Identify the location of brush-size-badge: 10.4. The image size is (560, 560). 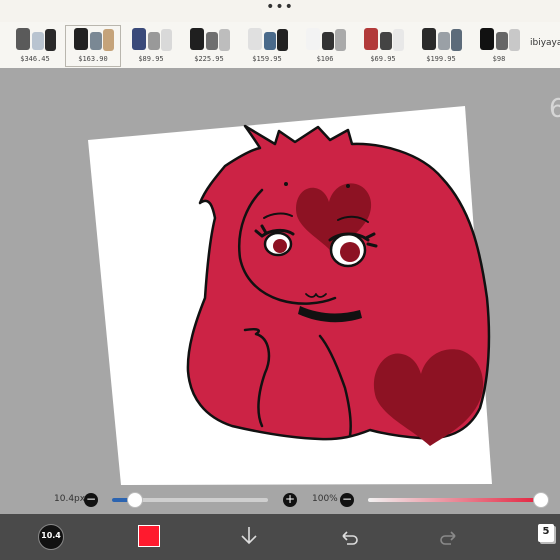
(51, 535).